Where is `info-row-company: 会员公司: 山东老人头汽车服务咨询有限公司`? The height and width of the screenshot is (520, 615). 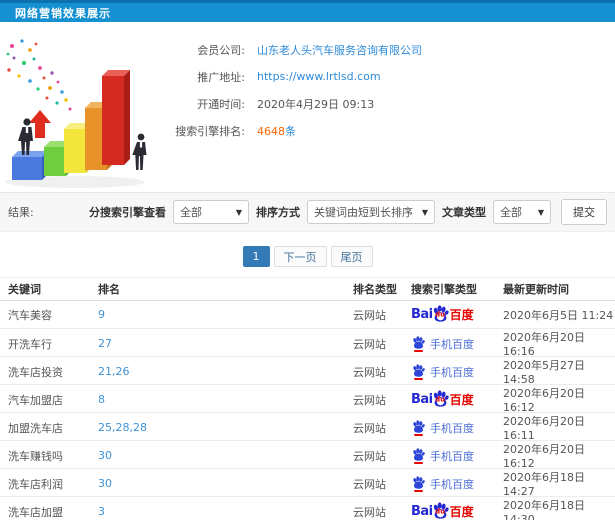 info-row-company: 会员公司: 山东老人头汽车服务咨询有限公司 is located at coordinates (387, 49).